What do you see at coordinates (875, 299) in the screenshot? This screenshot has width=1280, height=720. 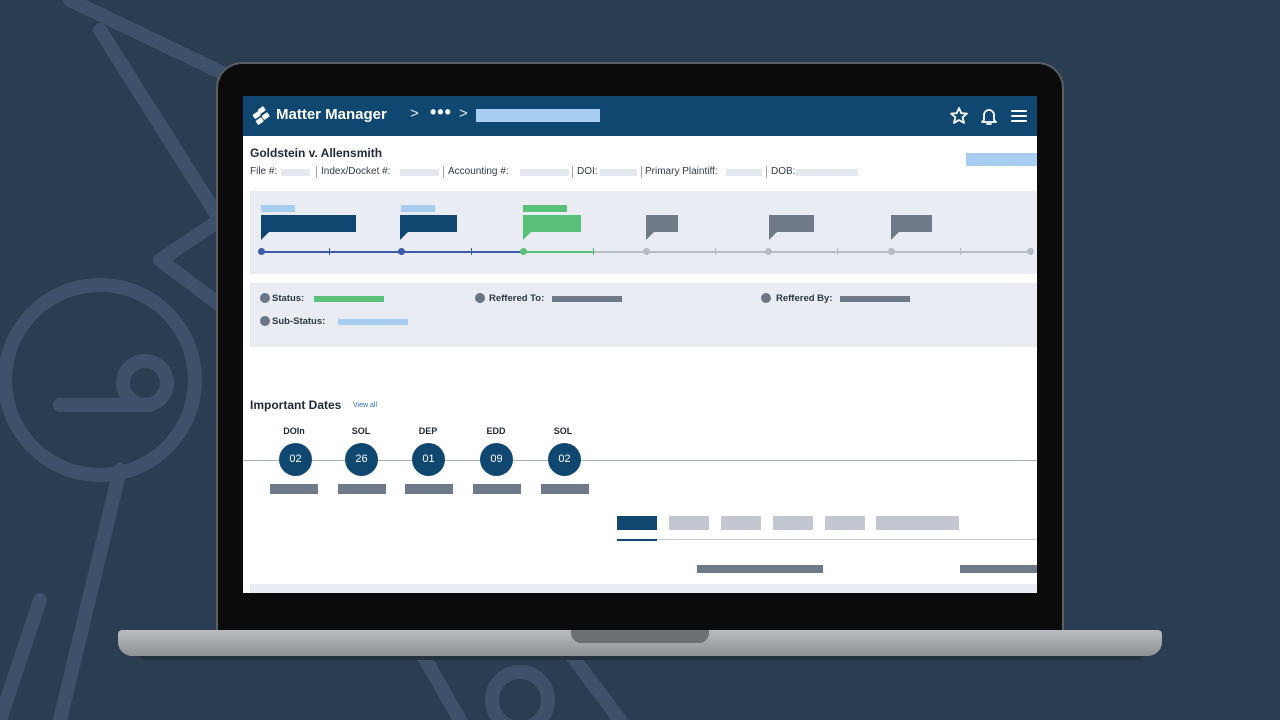 I see `referred-by-value` at bounding box center [875, 299].